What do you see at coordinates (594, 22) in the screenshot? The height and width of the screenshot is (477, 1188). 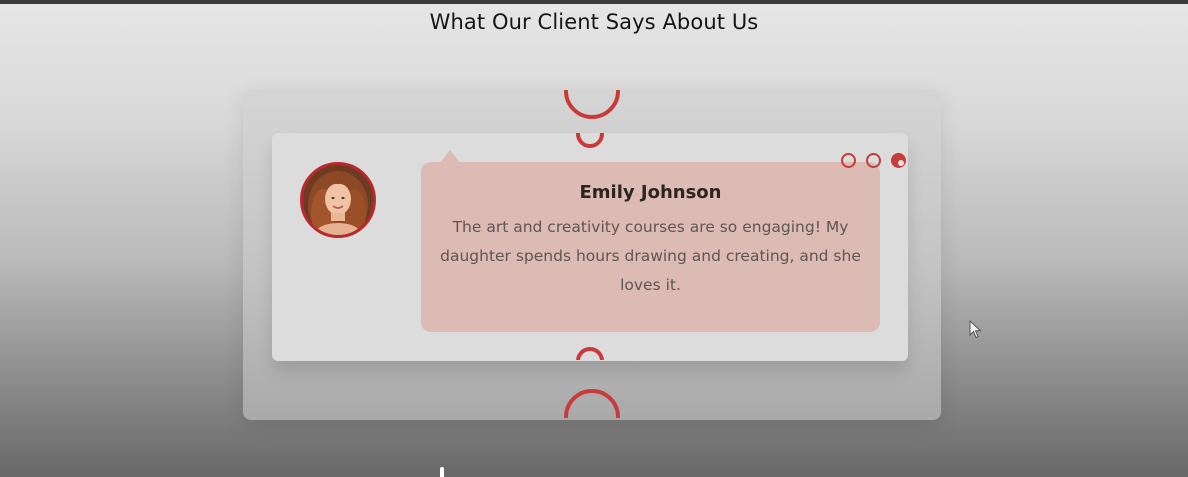 I see `section-title: What Our Client Says About Us` at bounding box center [594, 22].